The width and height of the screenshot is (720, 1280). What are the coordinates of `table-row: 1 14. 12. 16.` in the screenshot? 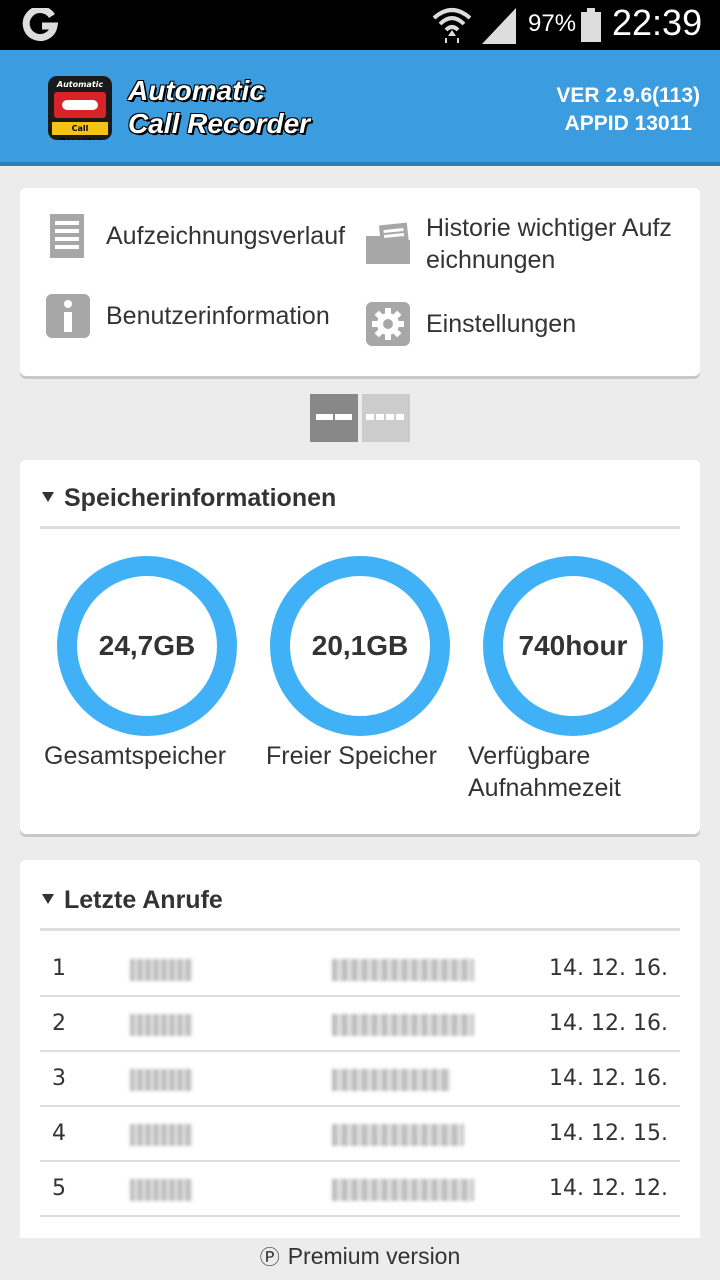 It's located at (360, 969).